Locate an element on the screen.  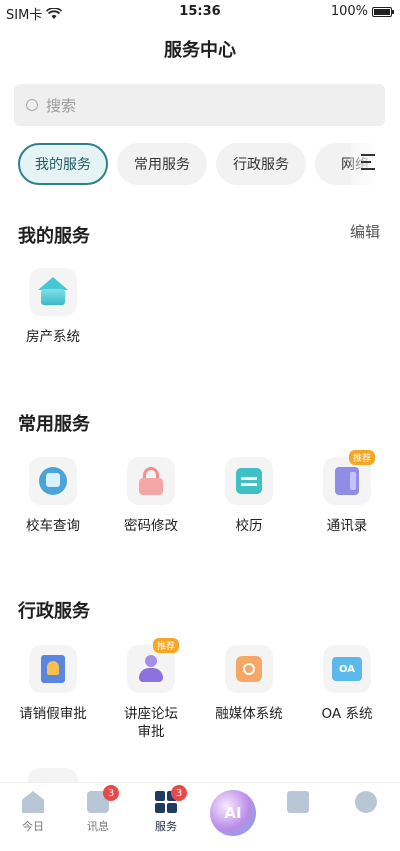
home-icon is located at coordinates (33, 802).